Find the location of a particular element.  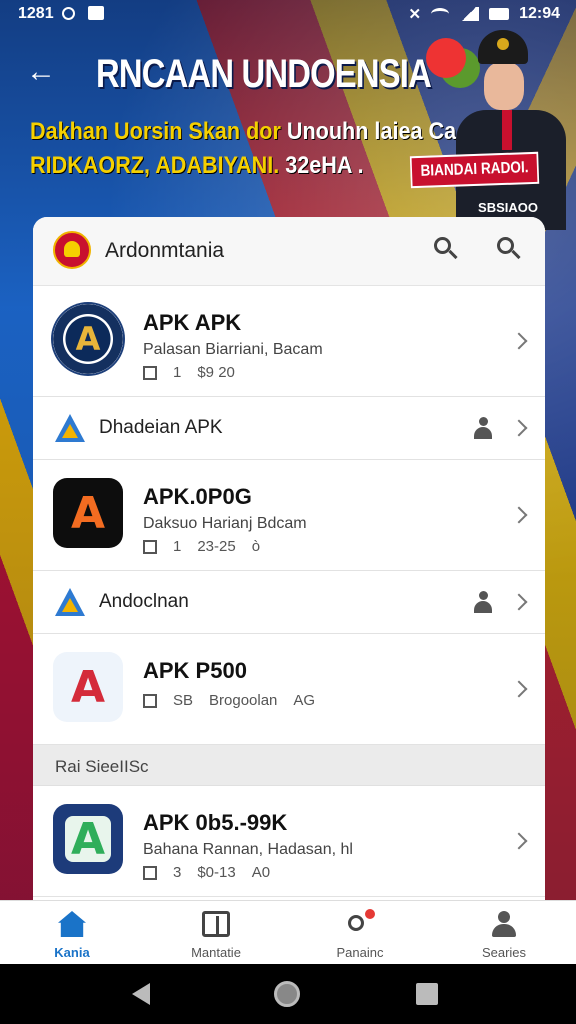

search-icon-secondary is located at coordinates (510, 250).